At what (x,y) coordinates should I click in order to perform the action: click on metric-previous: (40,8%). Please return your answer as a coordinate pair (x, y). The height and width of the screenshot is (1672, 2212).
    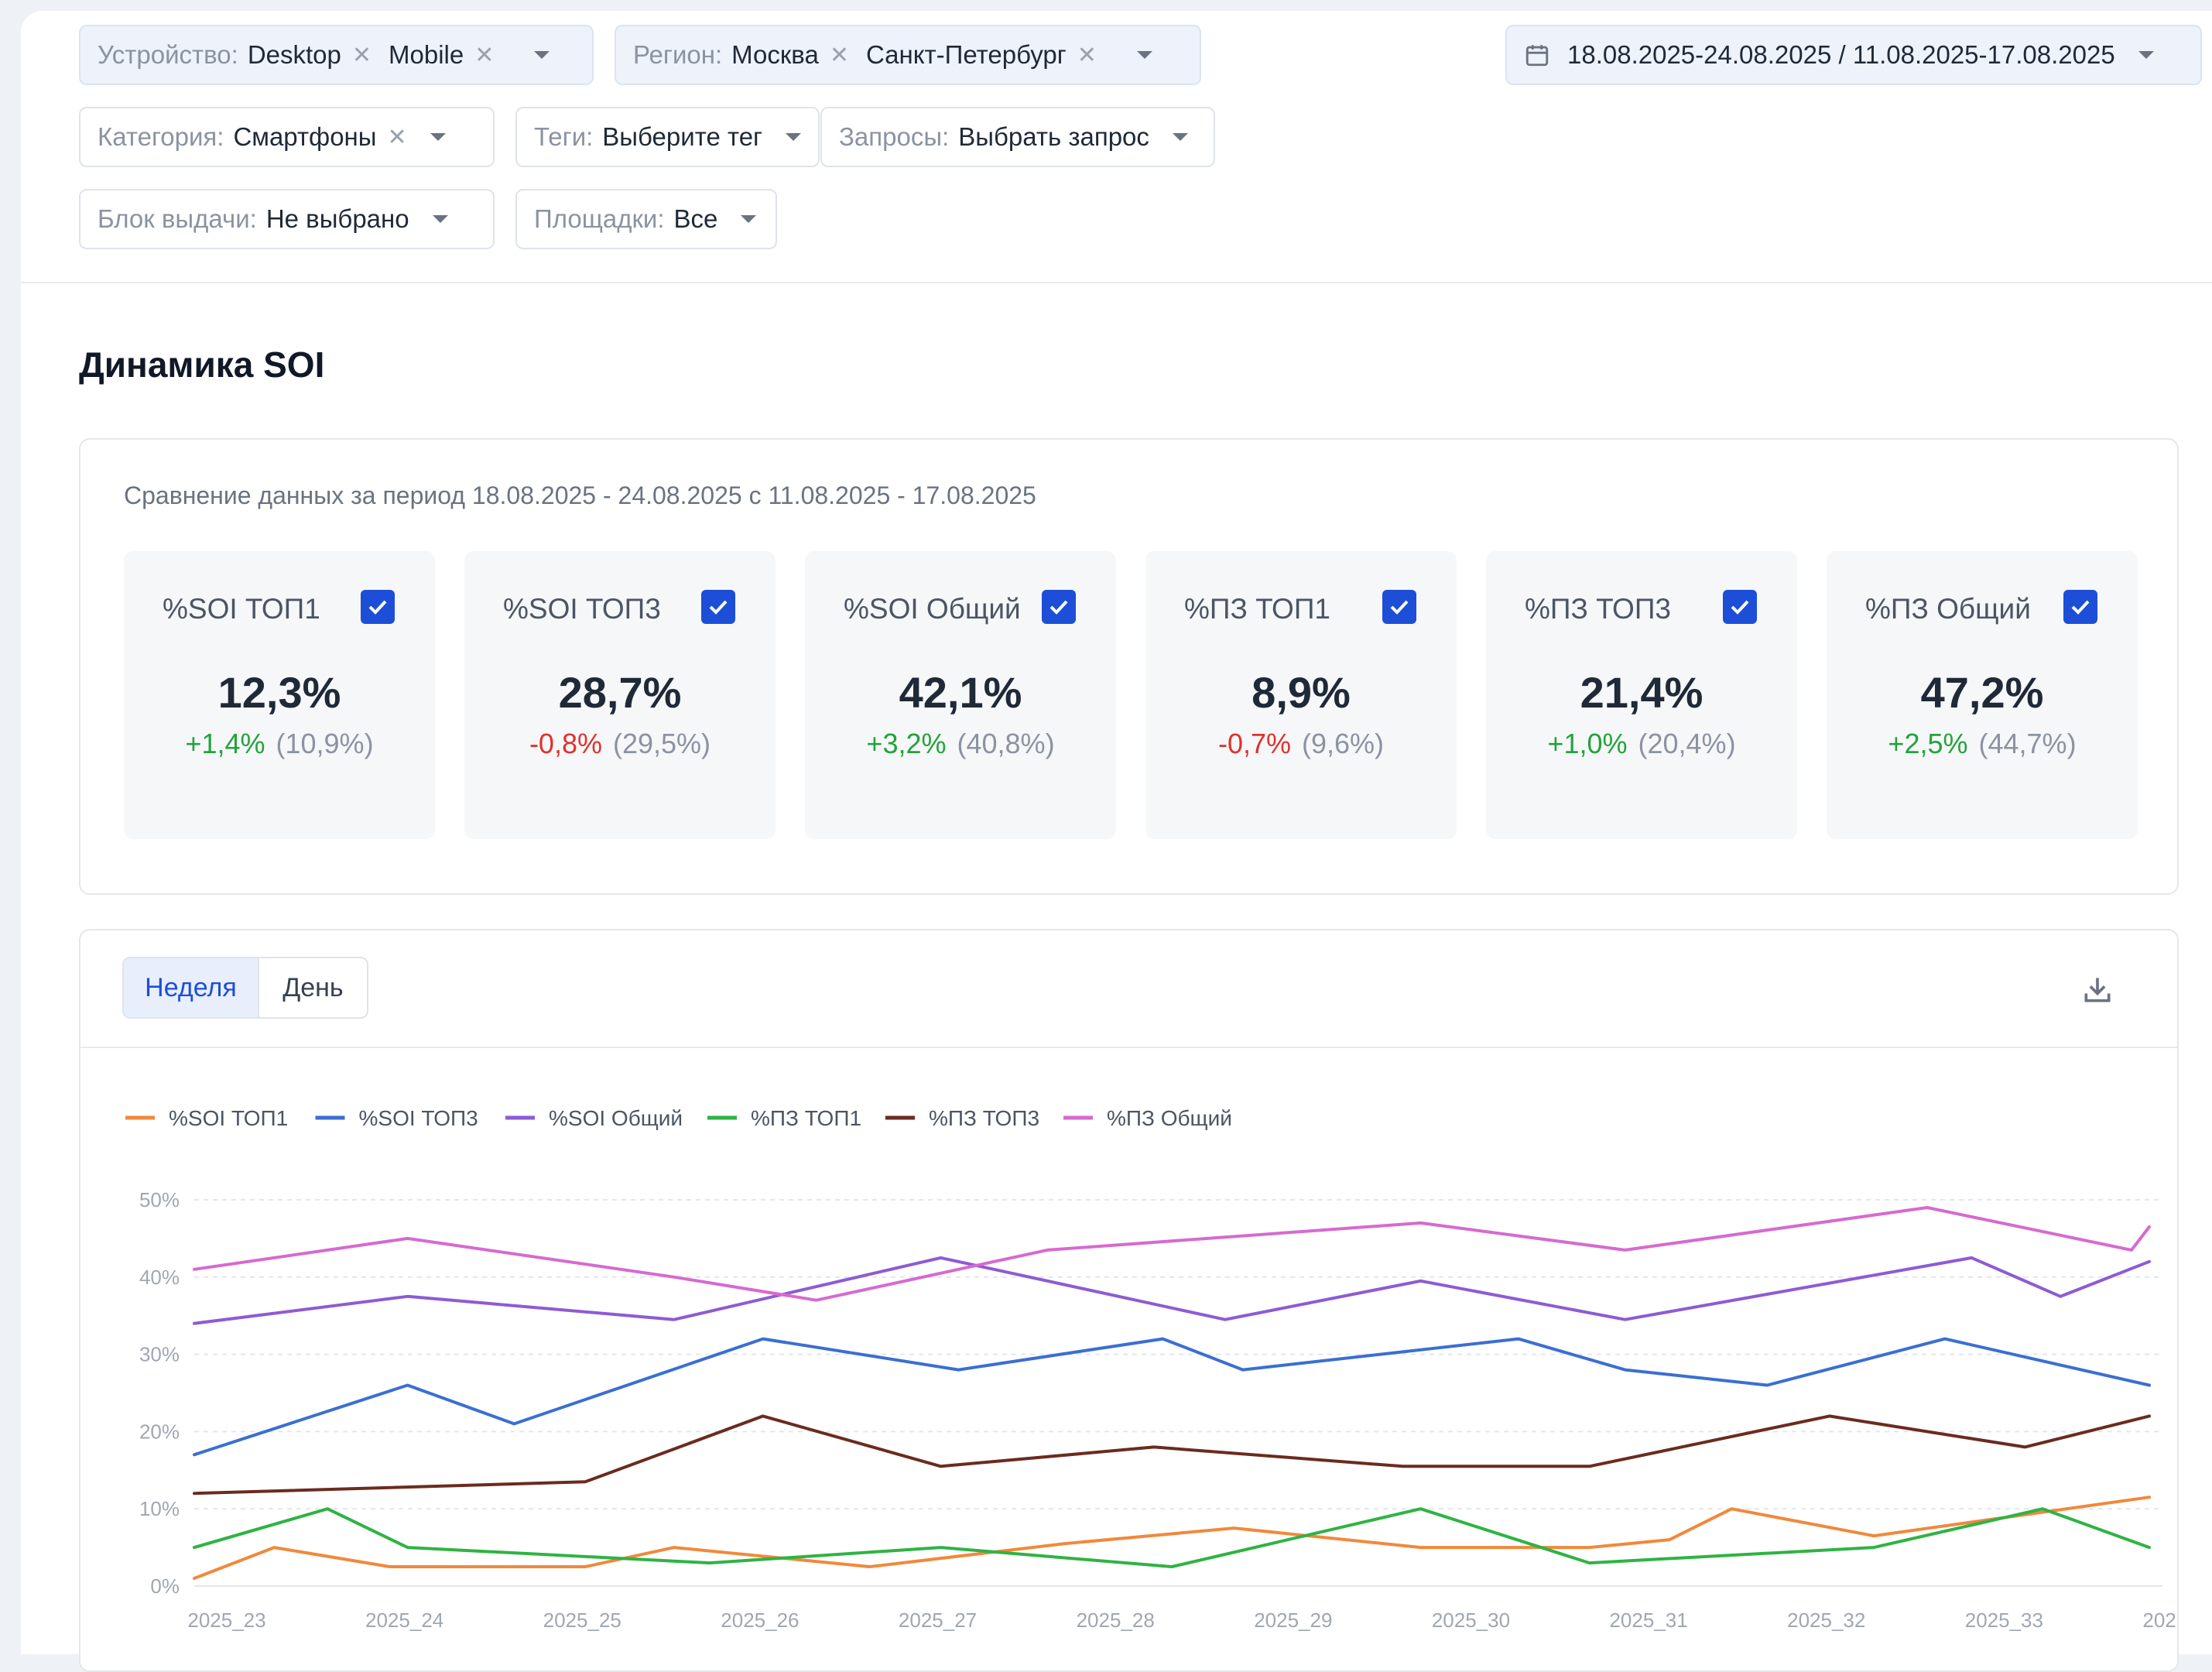
    Looking at the image, I should click on (1006, 743).